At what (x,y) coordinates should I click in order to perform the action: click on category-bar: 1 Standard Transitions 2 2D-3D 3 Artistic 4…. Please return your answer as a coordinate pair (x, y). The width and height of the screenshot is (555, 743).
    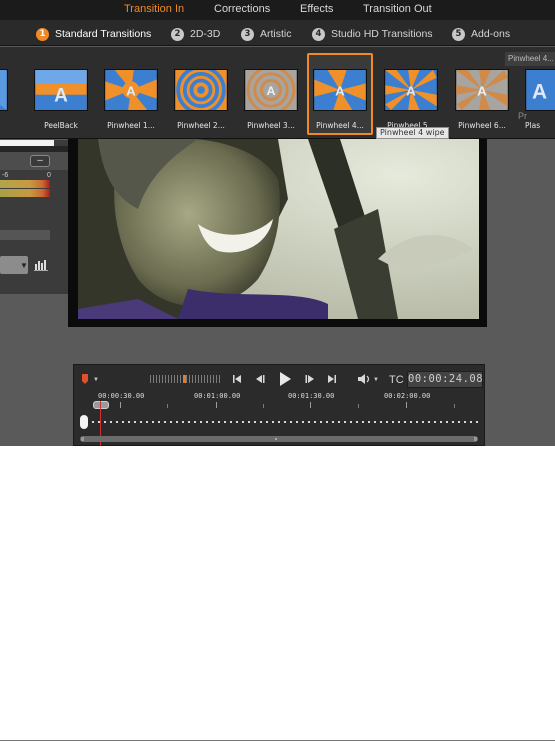
    Looking at the image, I should click on (277, 33).